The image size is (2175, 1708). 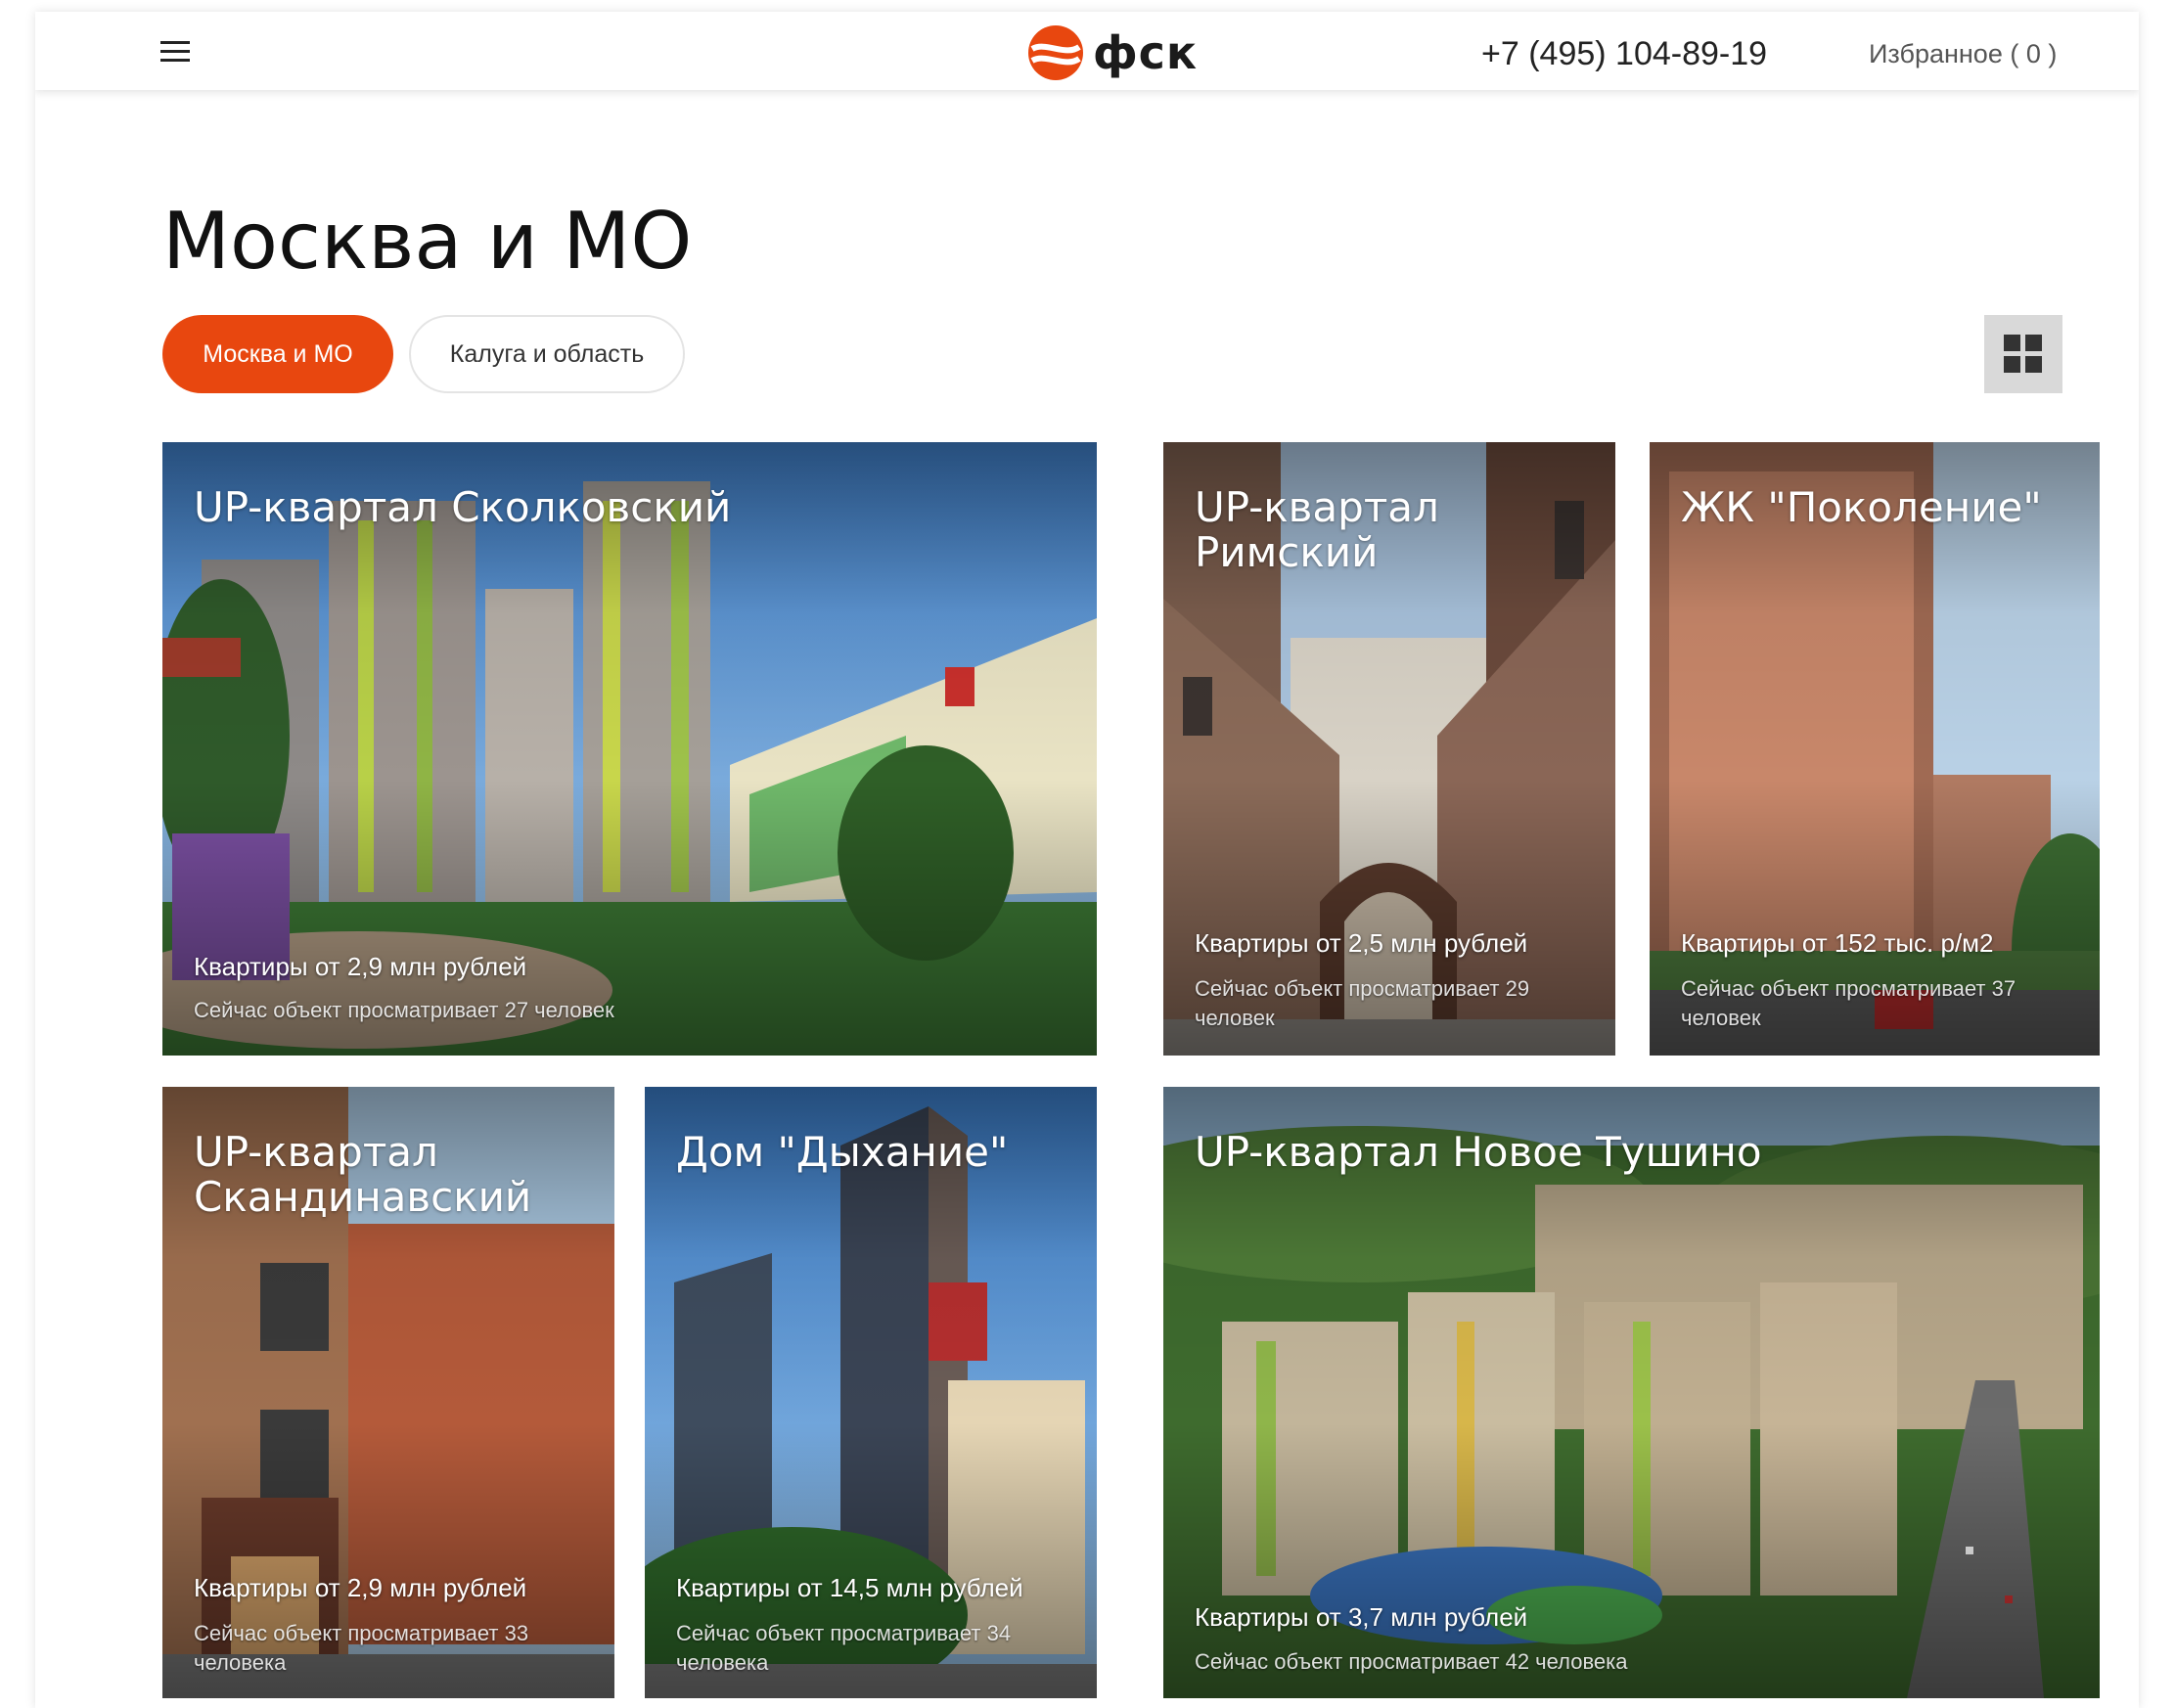 I want to click on favorites-link: Избранное ( 0 ), so click(x=1963, y=54).